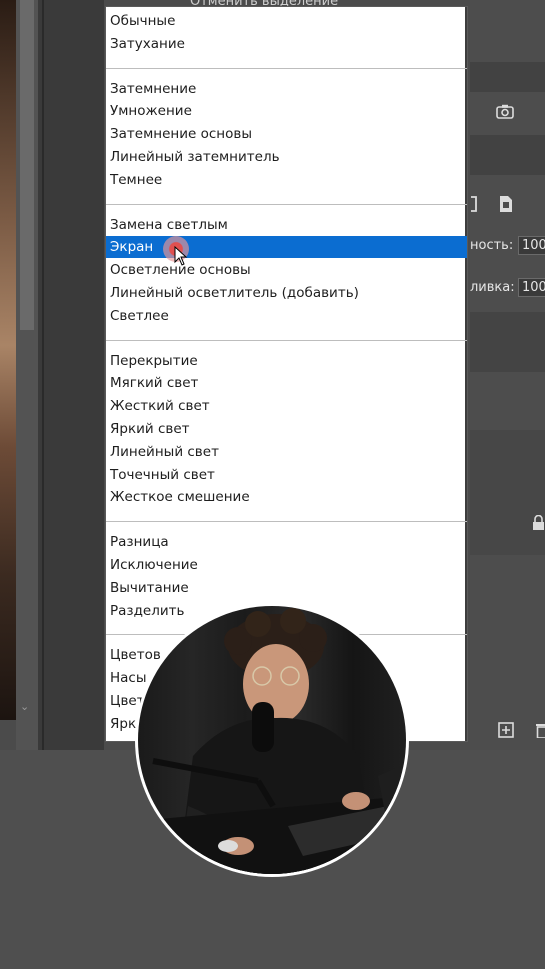 This screenshot has height=969, width=545. What do you see at coordinates (8, 360) in the screenshot?
I see `canvas-photo-edge` at bounding box center [8, 360].